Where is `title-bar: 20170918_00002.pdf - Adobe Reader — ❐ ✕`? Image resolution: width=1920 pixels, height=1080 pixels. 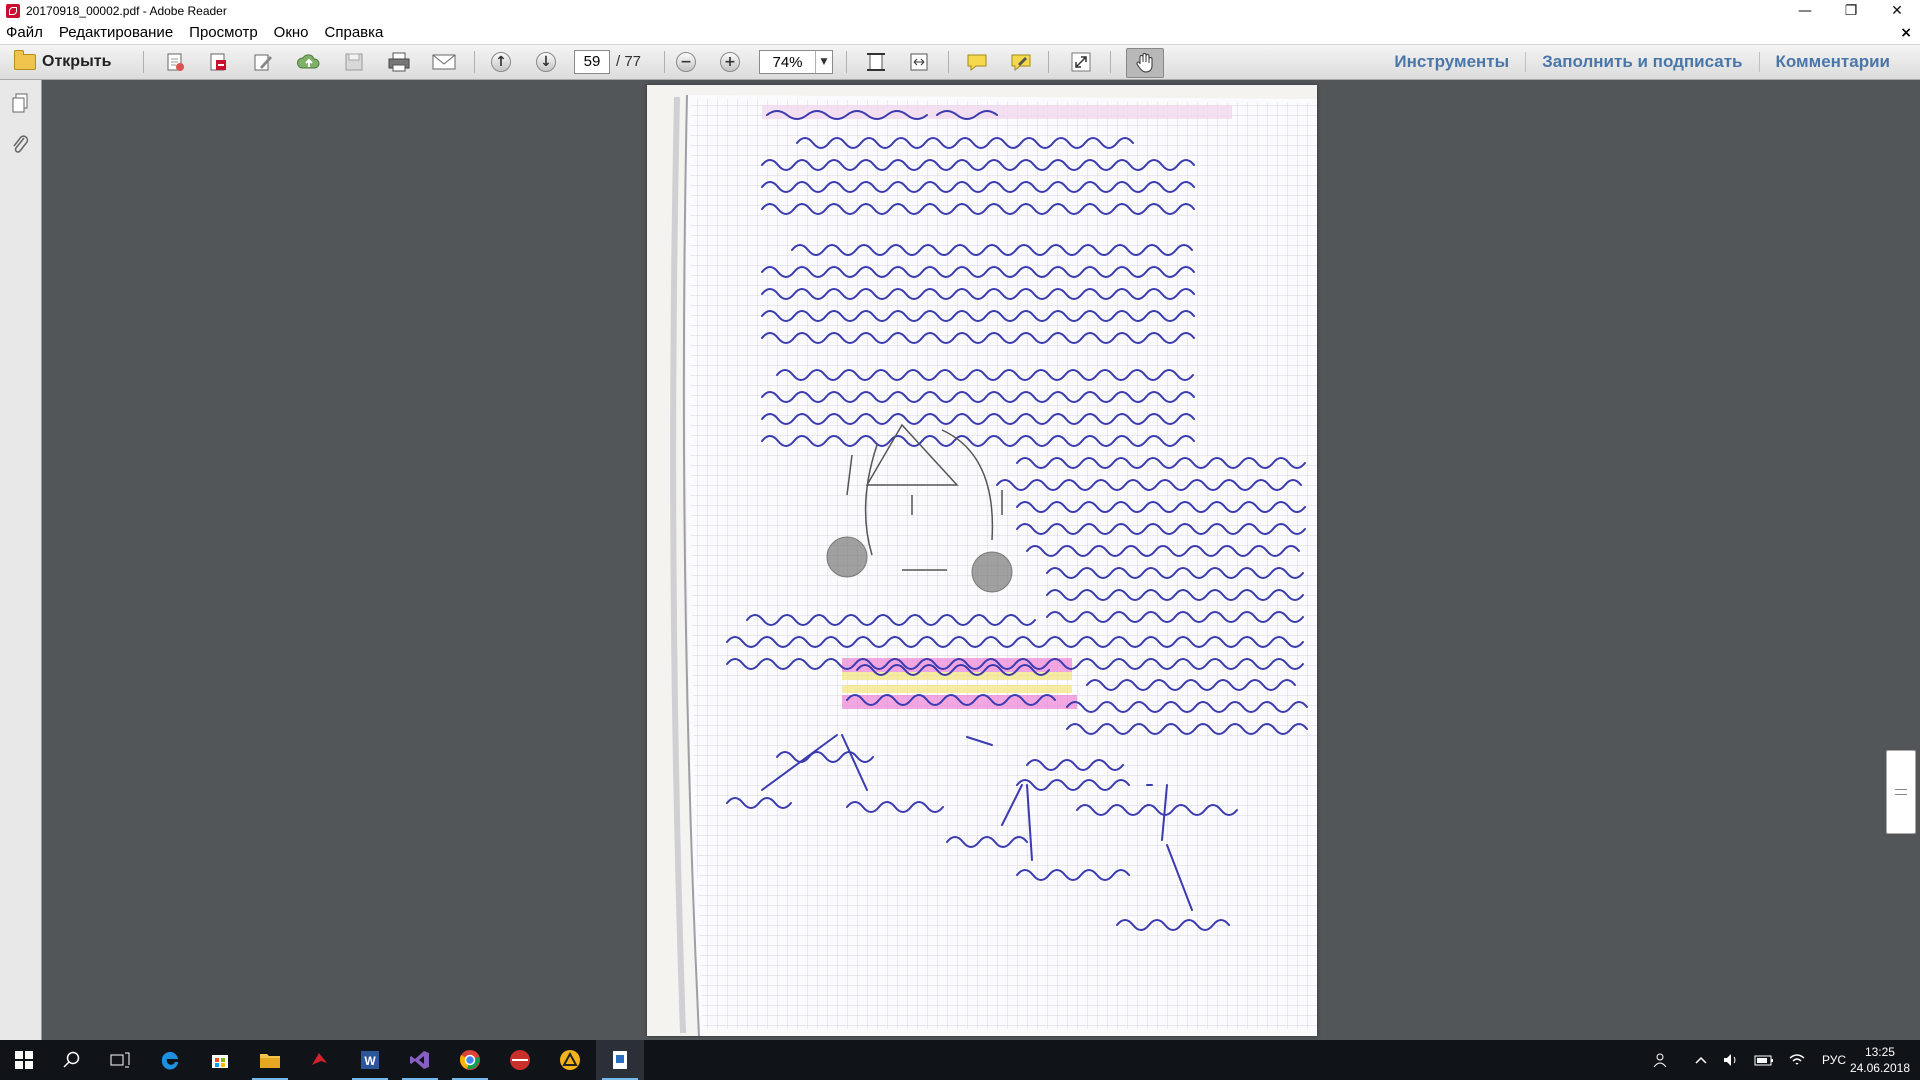
title-bar: 20170918_00002.pdf - Adobe Reader — ❐ ✕ is located at coordinates (960, 11).